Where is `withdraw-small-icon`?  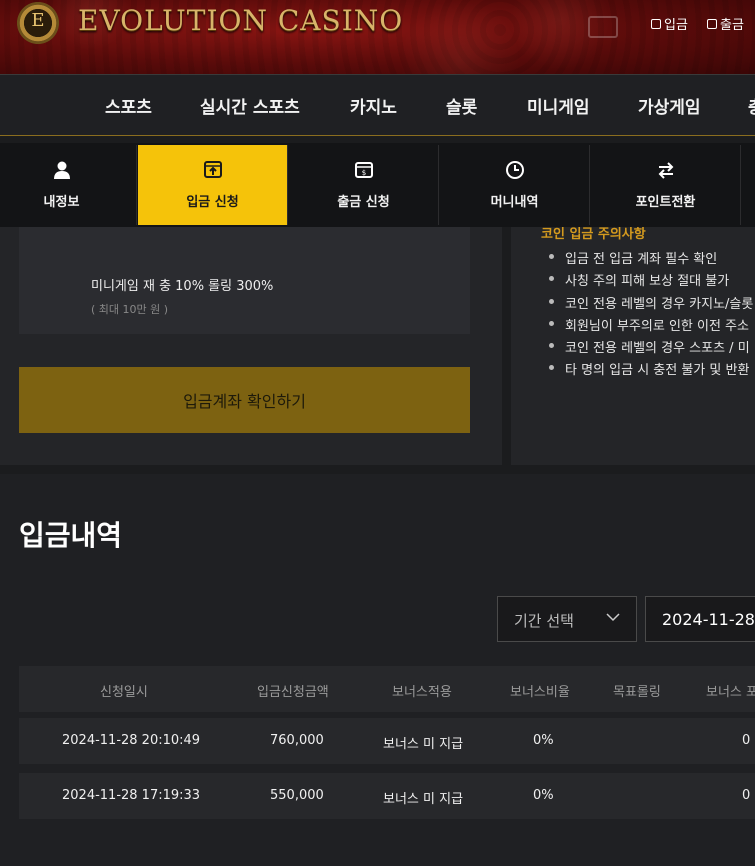
withdraw-small-icon is located at coordinates (712, 23).